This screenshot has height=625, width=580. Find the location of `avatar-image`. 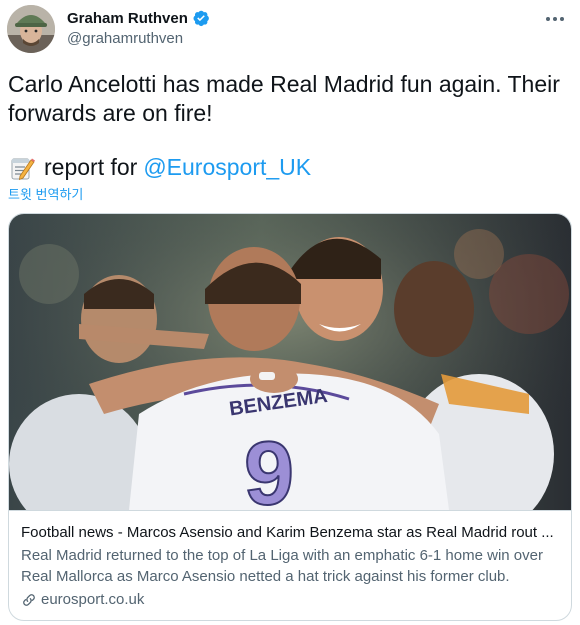

avatar-image is located at coordinates (31, 29).